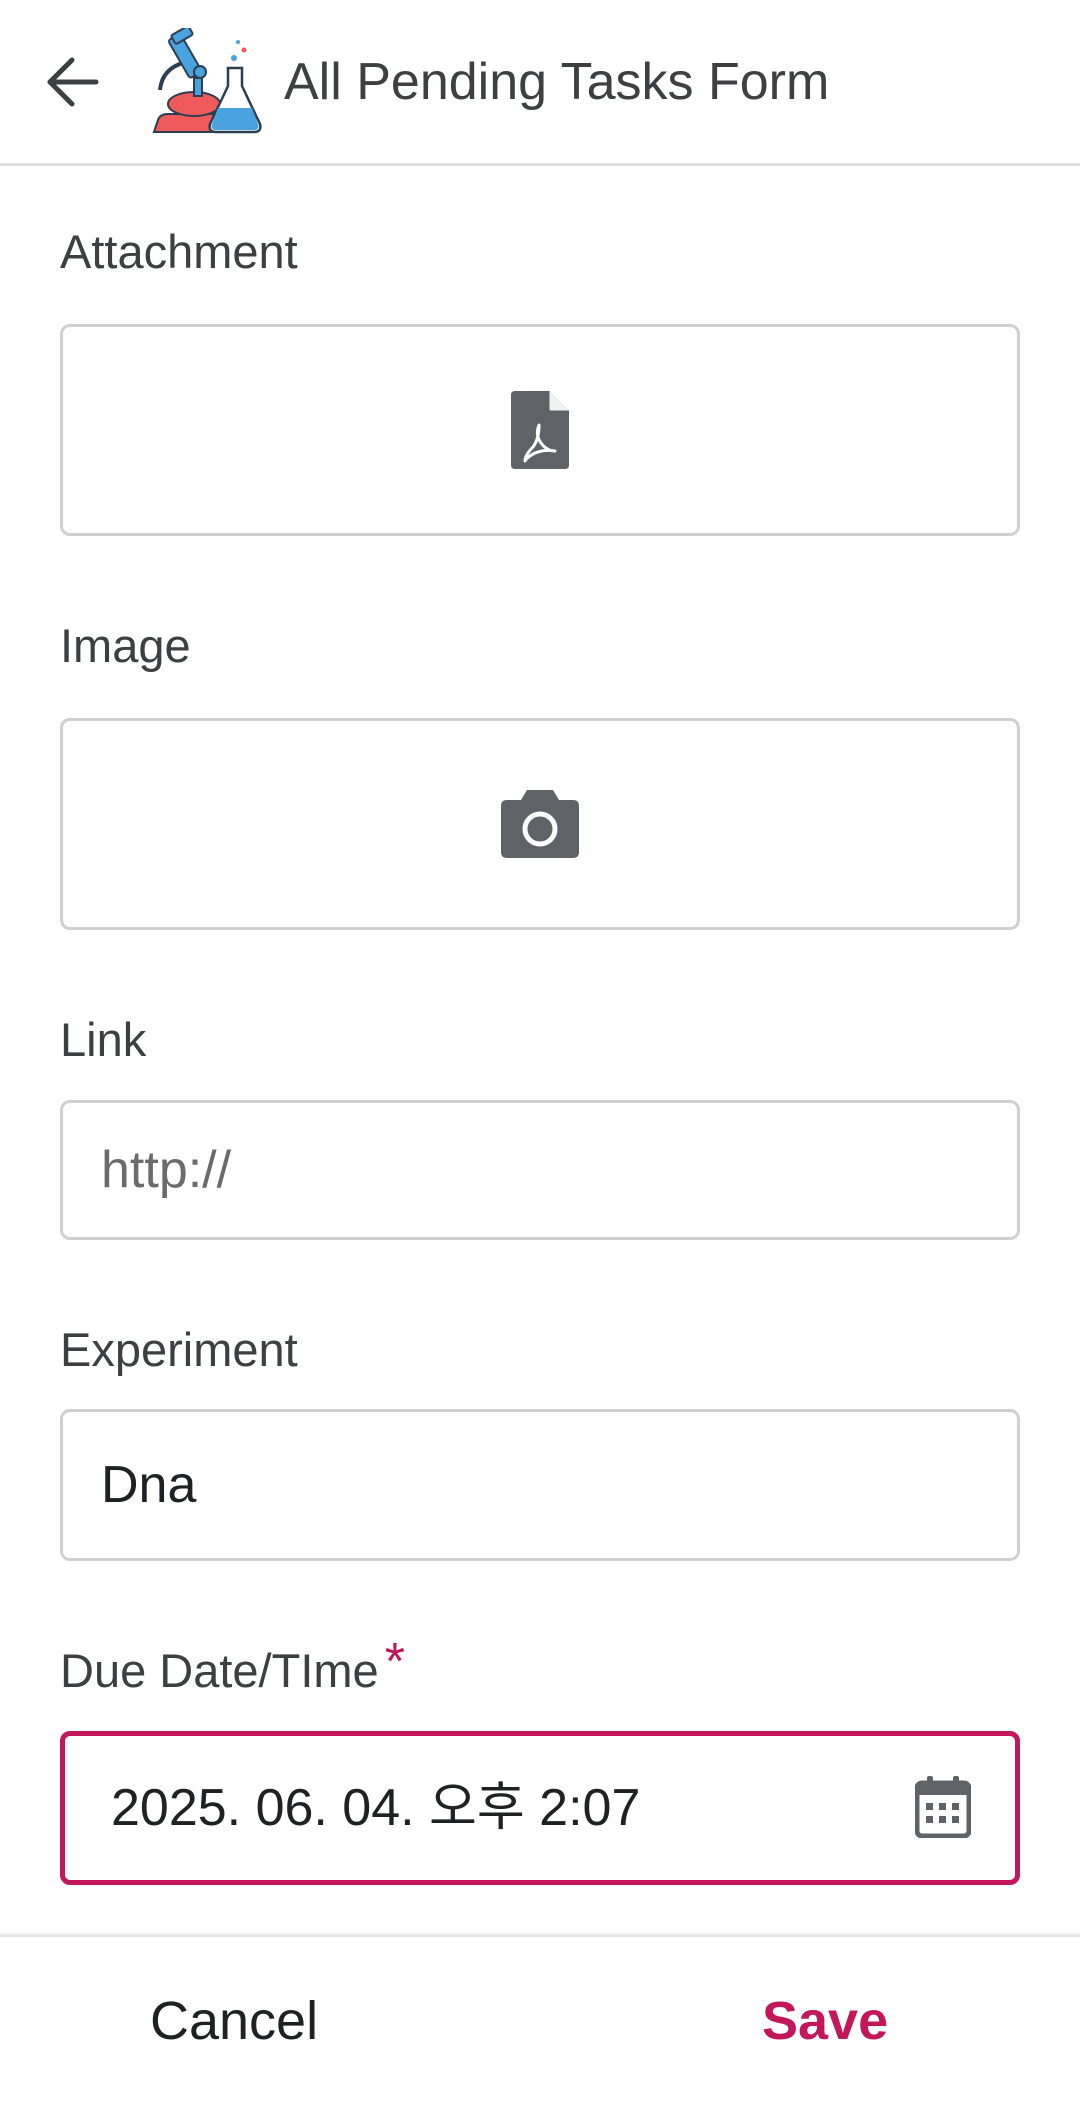 This screenshot has height=2106, width=1080. I want to click on due-datetime-label: Due Date/TIme *, so click(232, 1667).